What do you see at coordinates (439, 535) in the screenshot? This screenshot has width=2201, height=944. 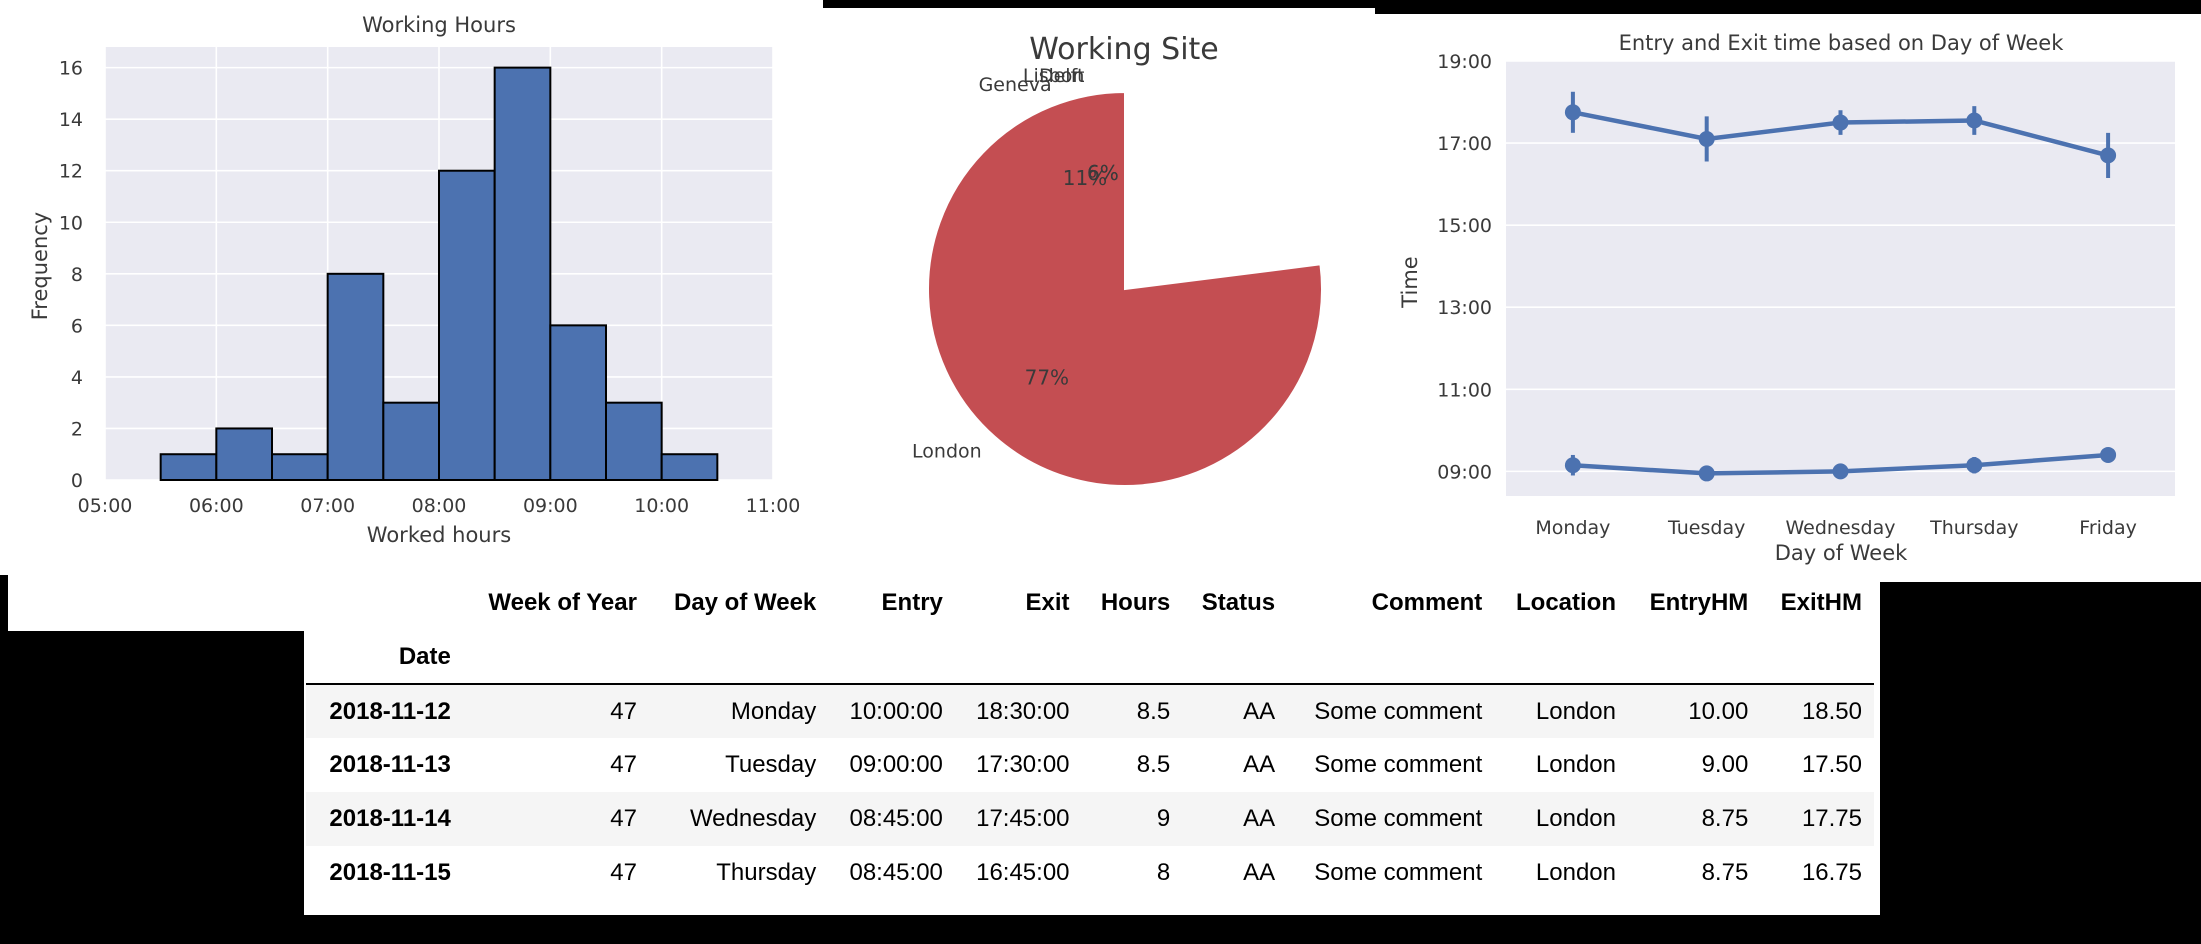 I see `histogram-x-axis-label: Worked hours` at bounding box center [439, 535].